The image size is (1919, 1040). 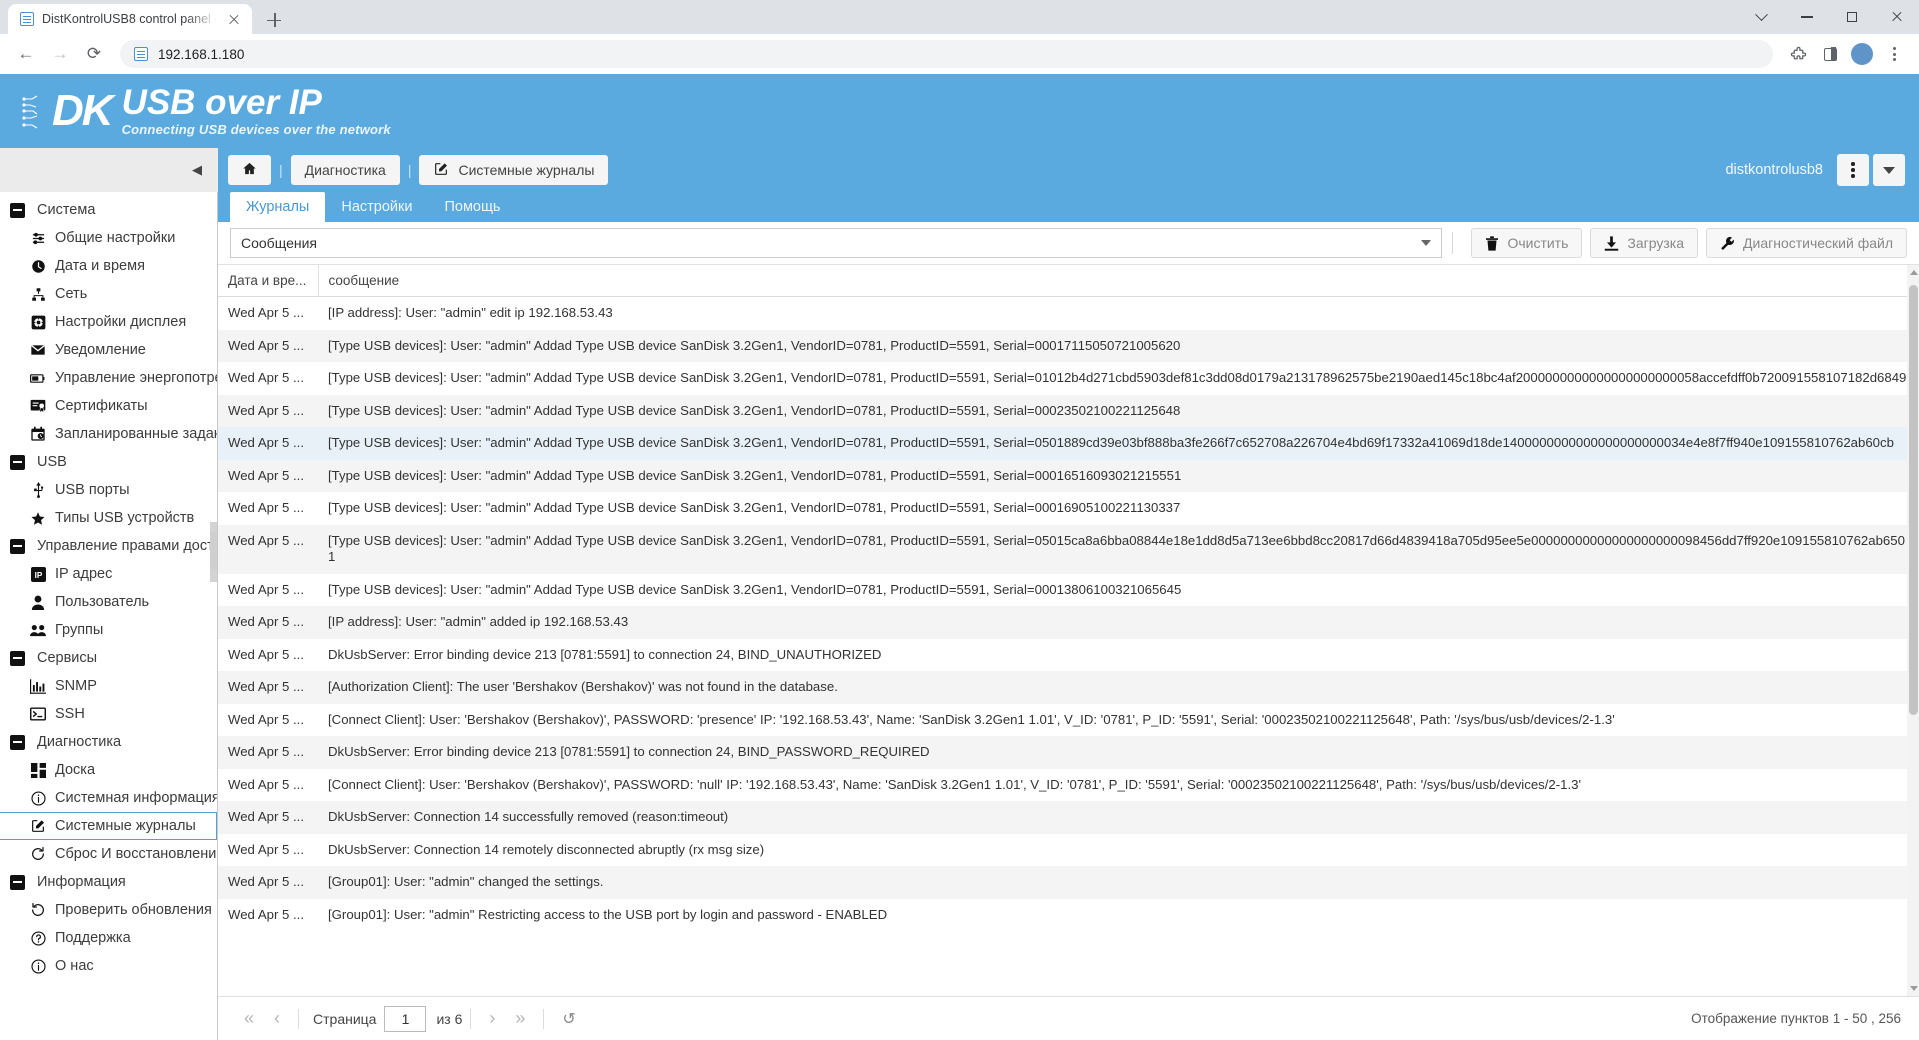 What do you see at coordinates (108, 714) in the screenshot?
I see `sidebar-item-ssh: SSH` at bounding box center [108, 714].